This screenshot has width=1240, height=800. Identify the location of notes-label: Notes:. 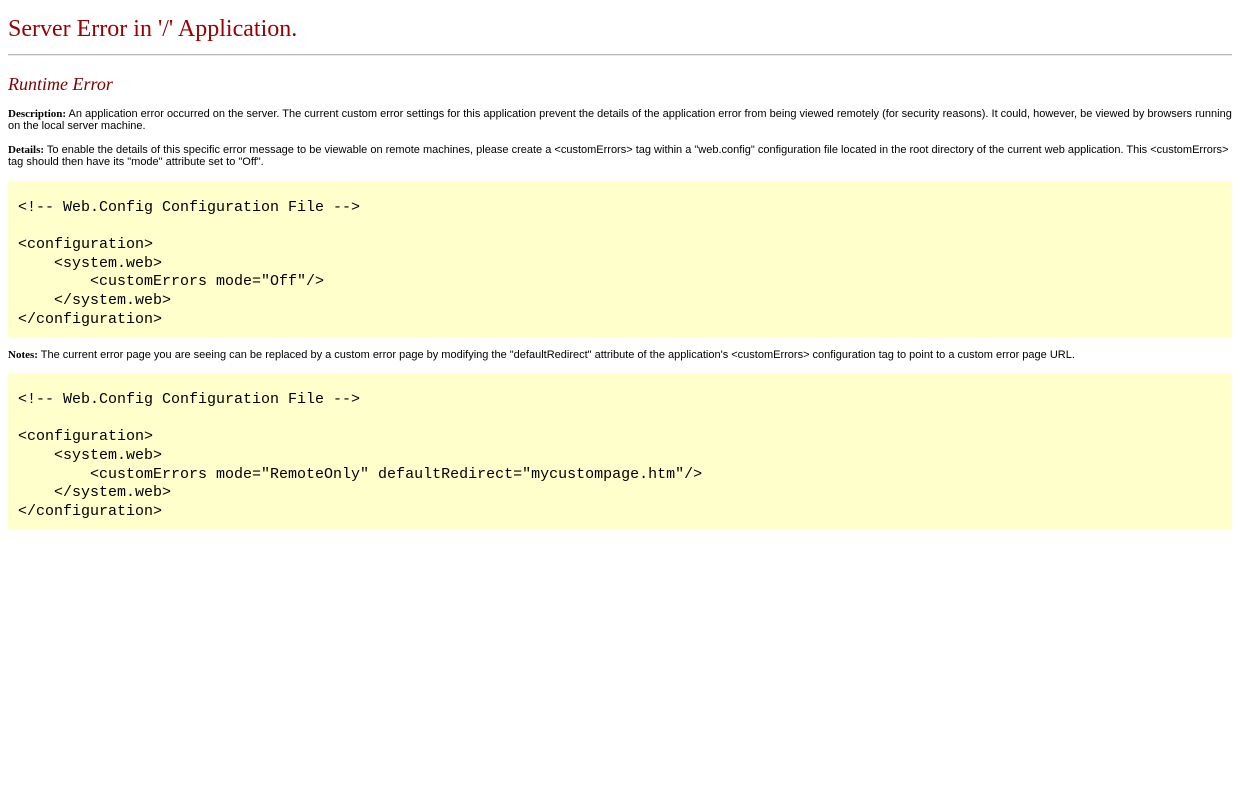
(23, 355).